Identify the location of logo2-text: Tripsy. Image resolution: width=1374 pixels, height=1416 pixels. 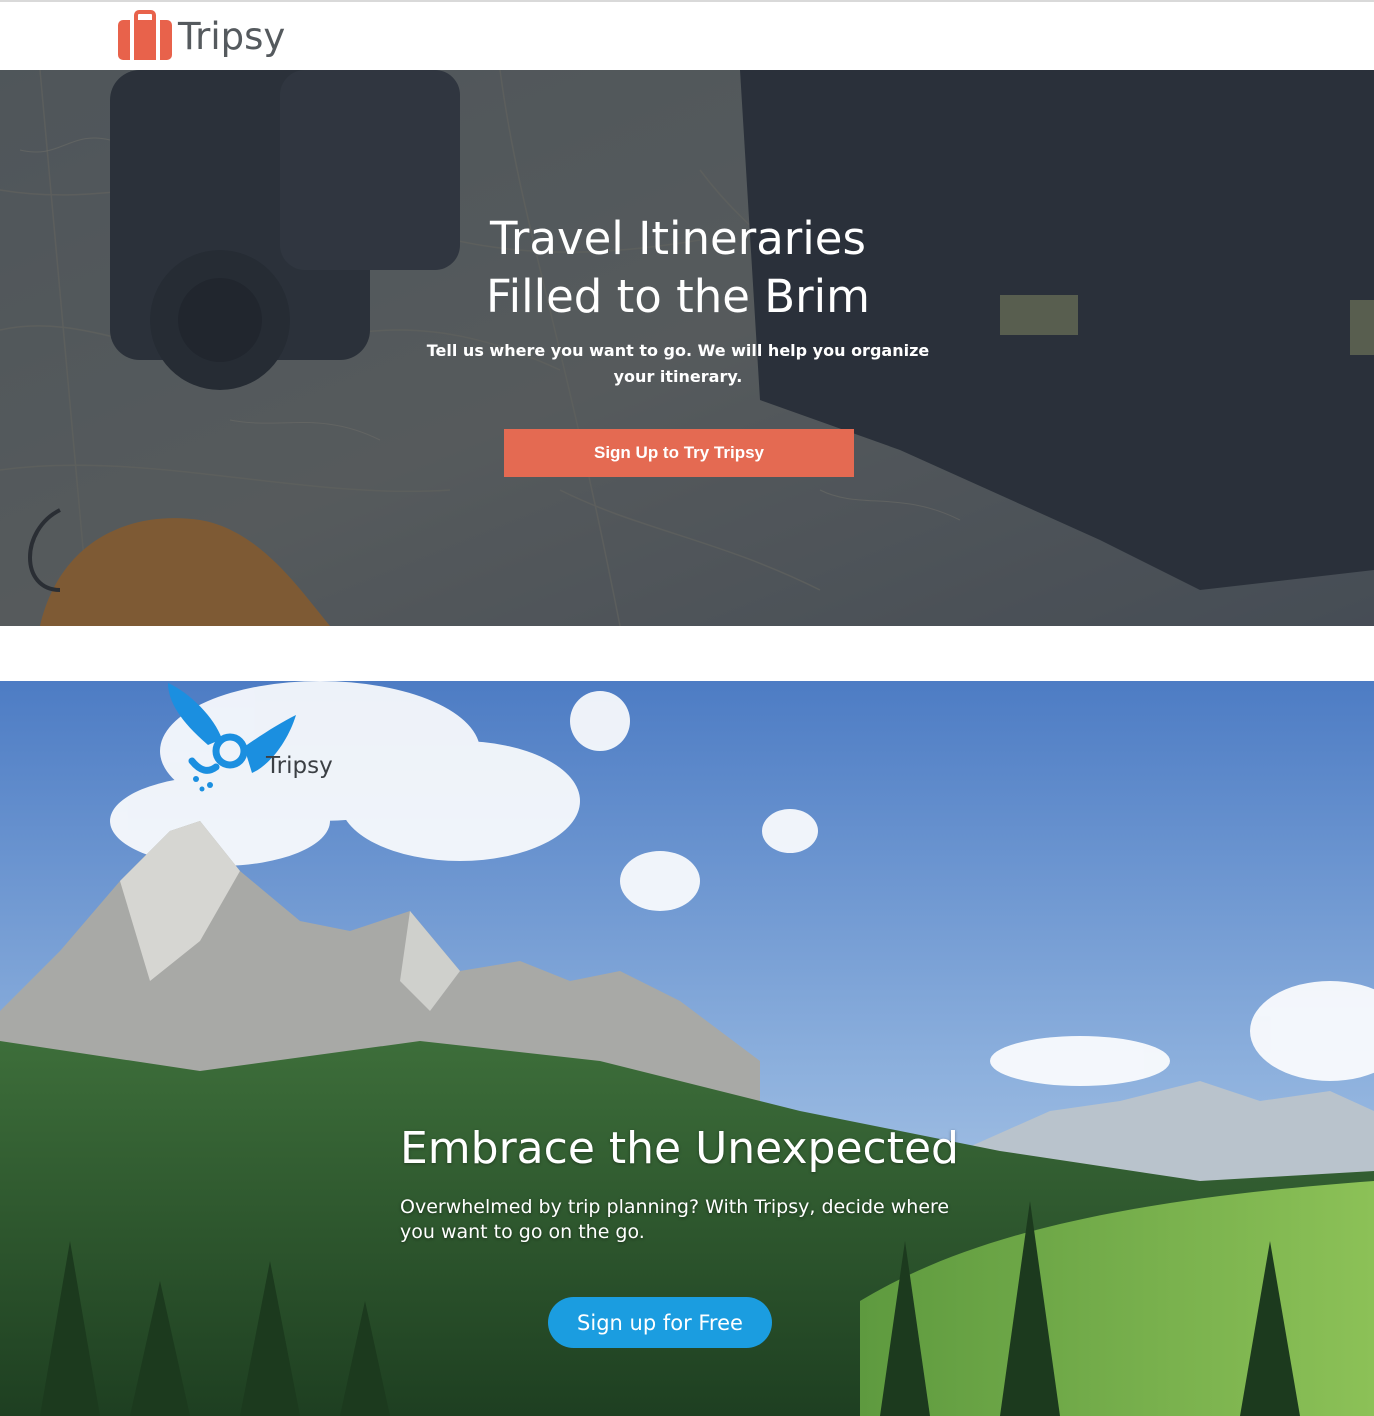
(299, 766).